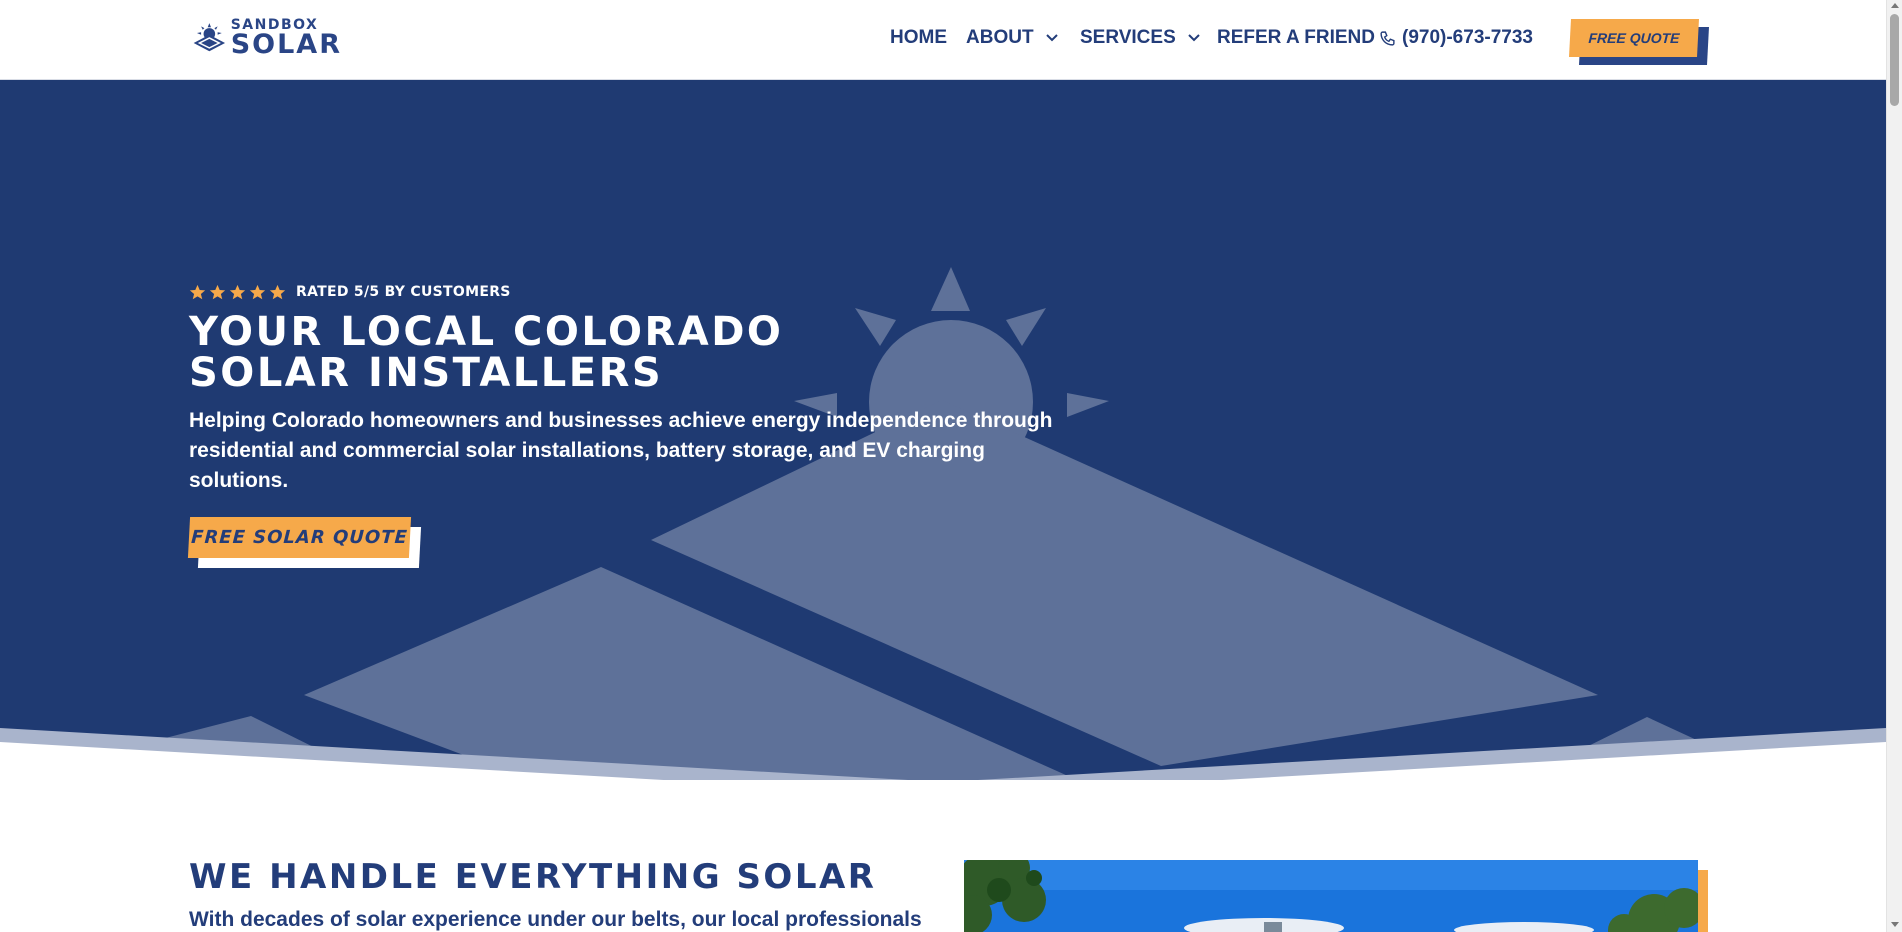 This screenshot has height=932, width=1902. What do you see at coordinates (1894, 466) in the screenshot?
I see `page-scrollbar` at bounding box center [1894, 466].